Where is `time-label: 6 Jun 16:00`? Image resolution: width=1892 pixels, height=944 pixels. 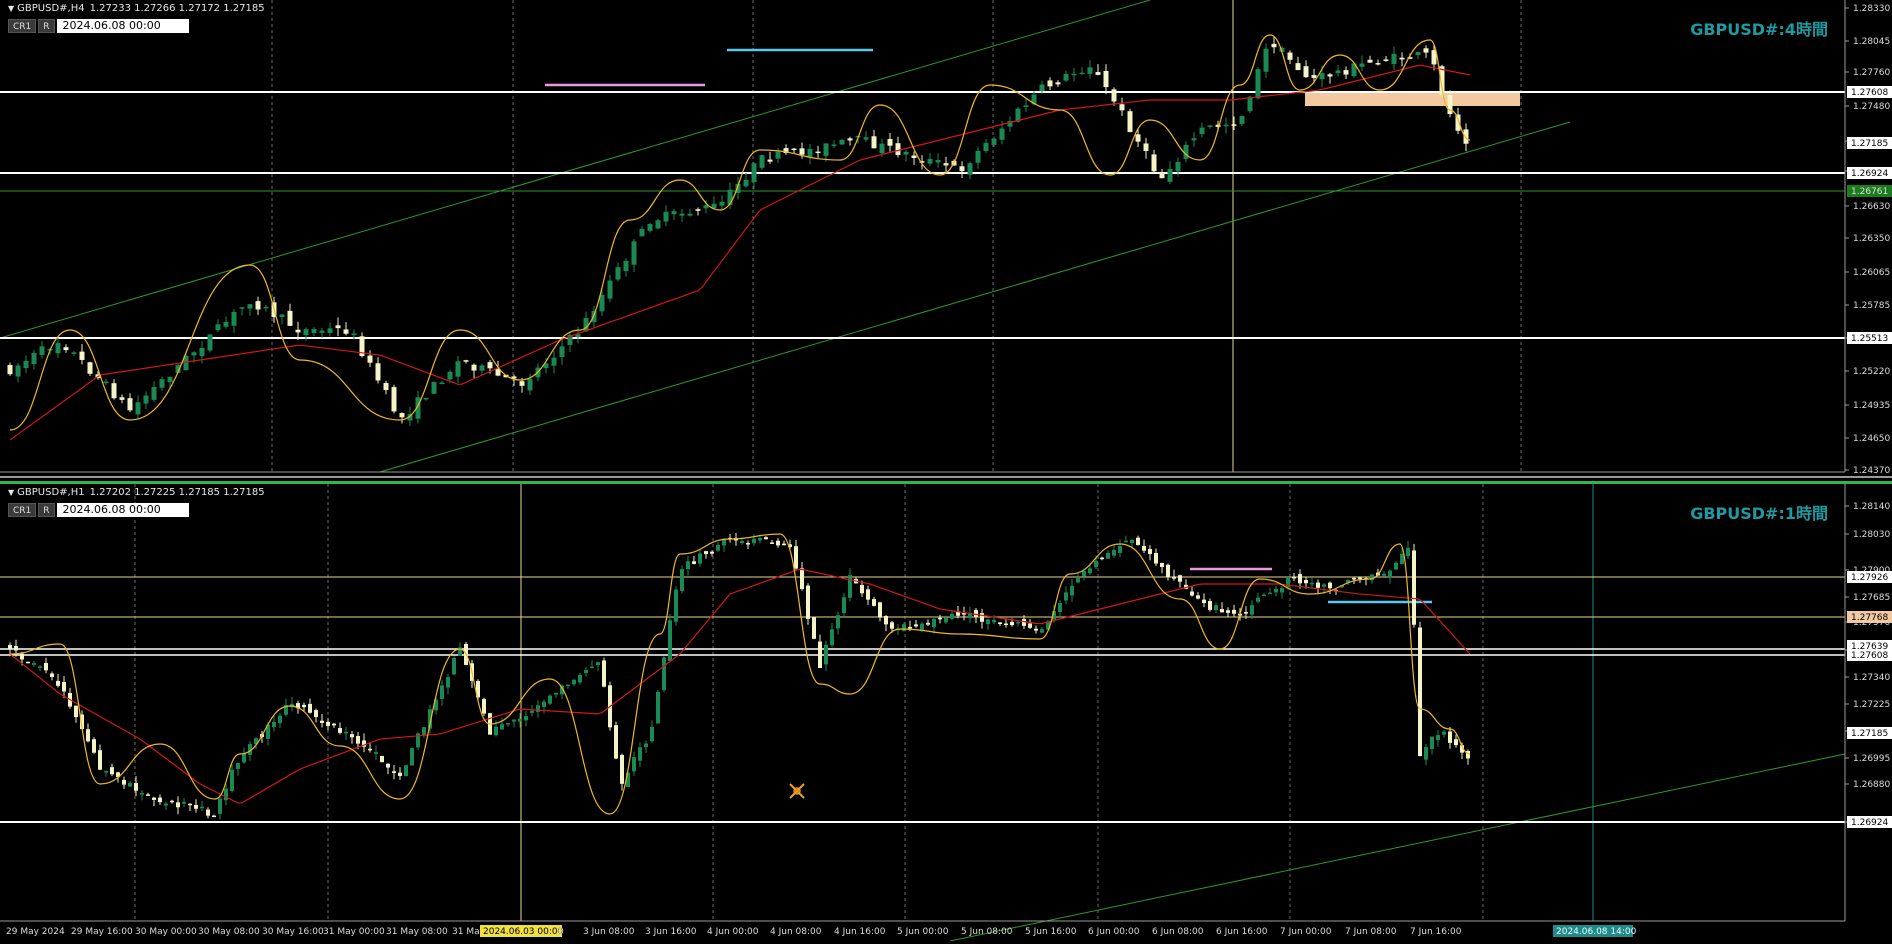
time-label: 6 Jun 16:00 is located at coordinates (1242, 932).